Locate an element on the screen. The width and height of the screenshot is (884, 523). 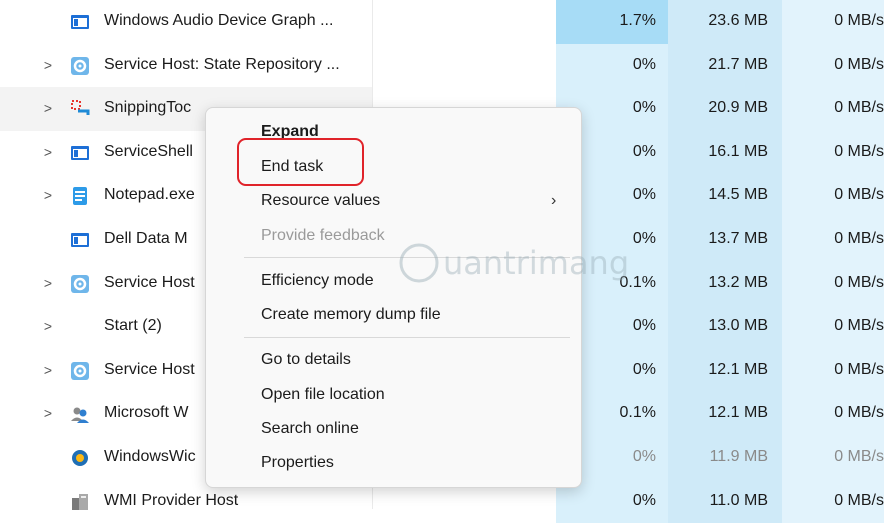
notepad-icon is located at coordinates (80, 196).